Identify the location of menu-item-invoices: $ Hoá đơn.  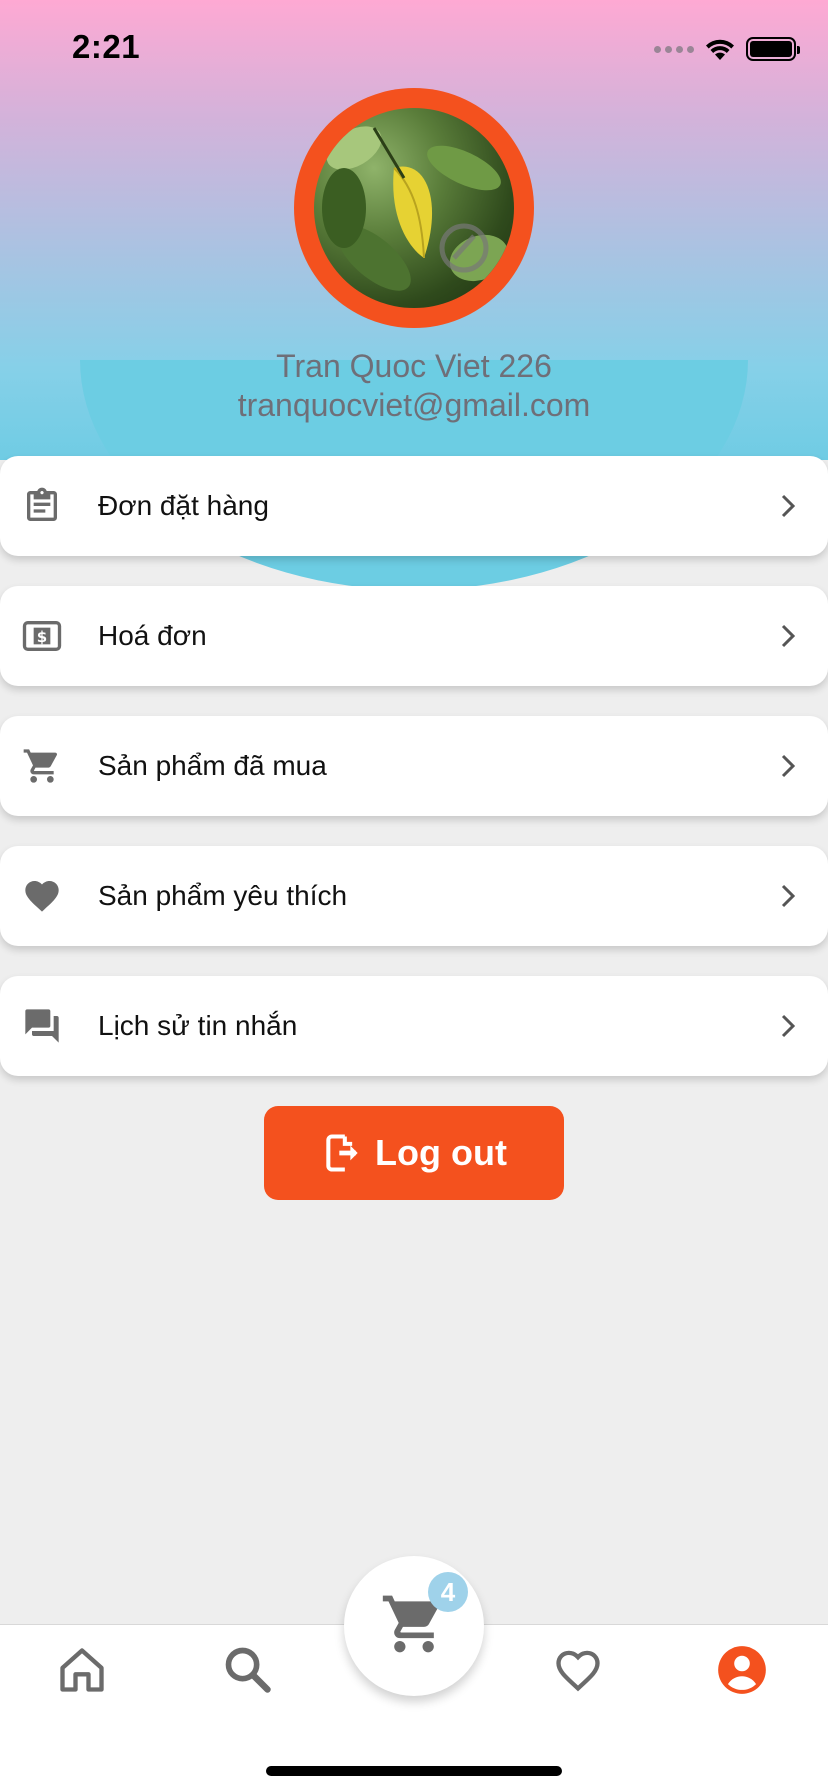
(414, 636).